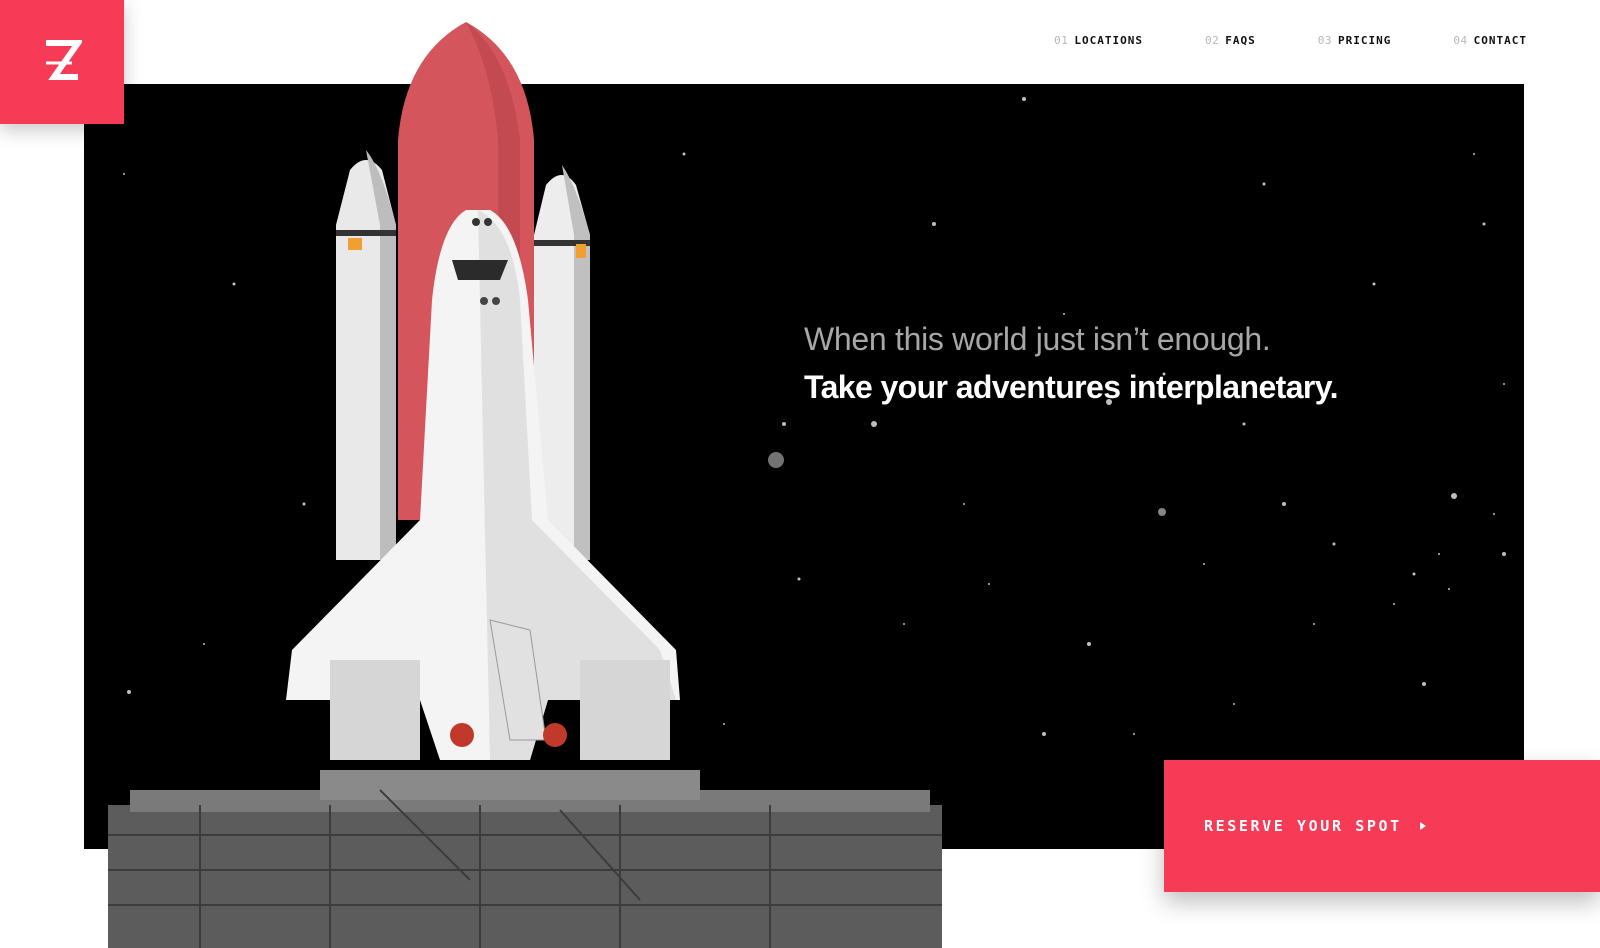 The height and width of the screenshot is (948, 1600). I want to click on reserve-spot-button: RESERVE YOUR SPOT, so click(1382, 826).